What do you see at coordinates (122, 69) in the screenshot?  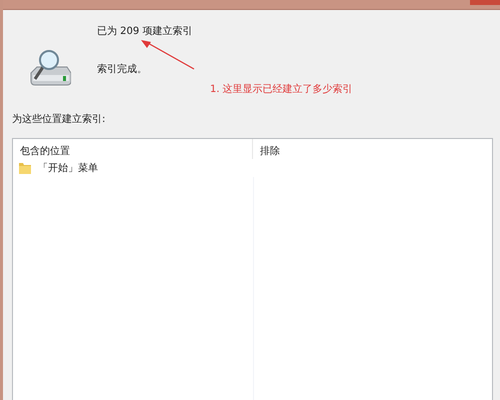 I see `status-message: 索引完成。` at bounding box center [122, 69].